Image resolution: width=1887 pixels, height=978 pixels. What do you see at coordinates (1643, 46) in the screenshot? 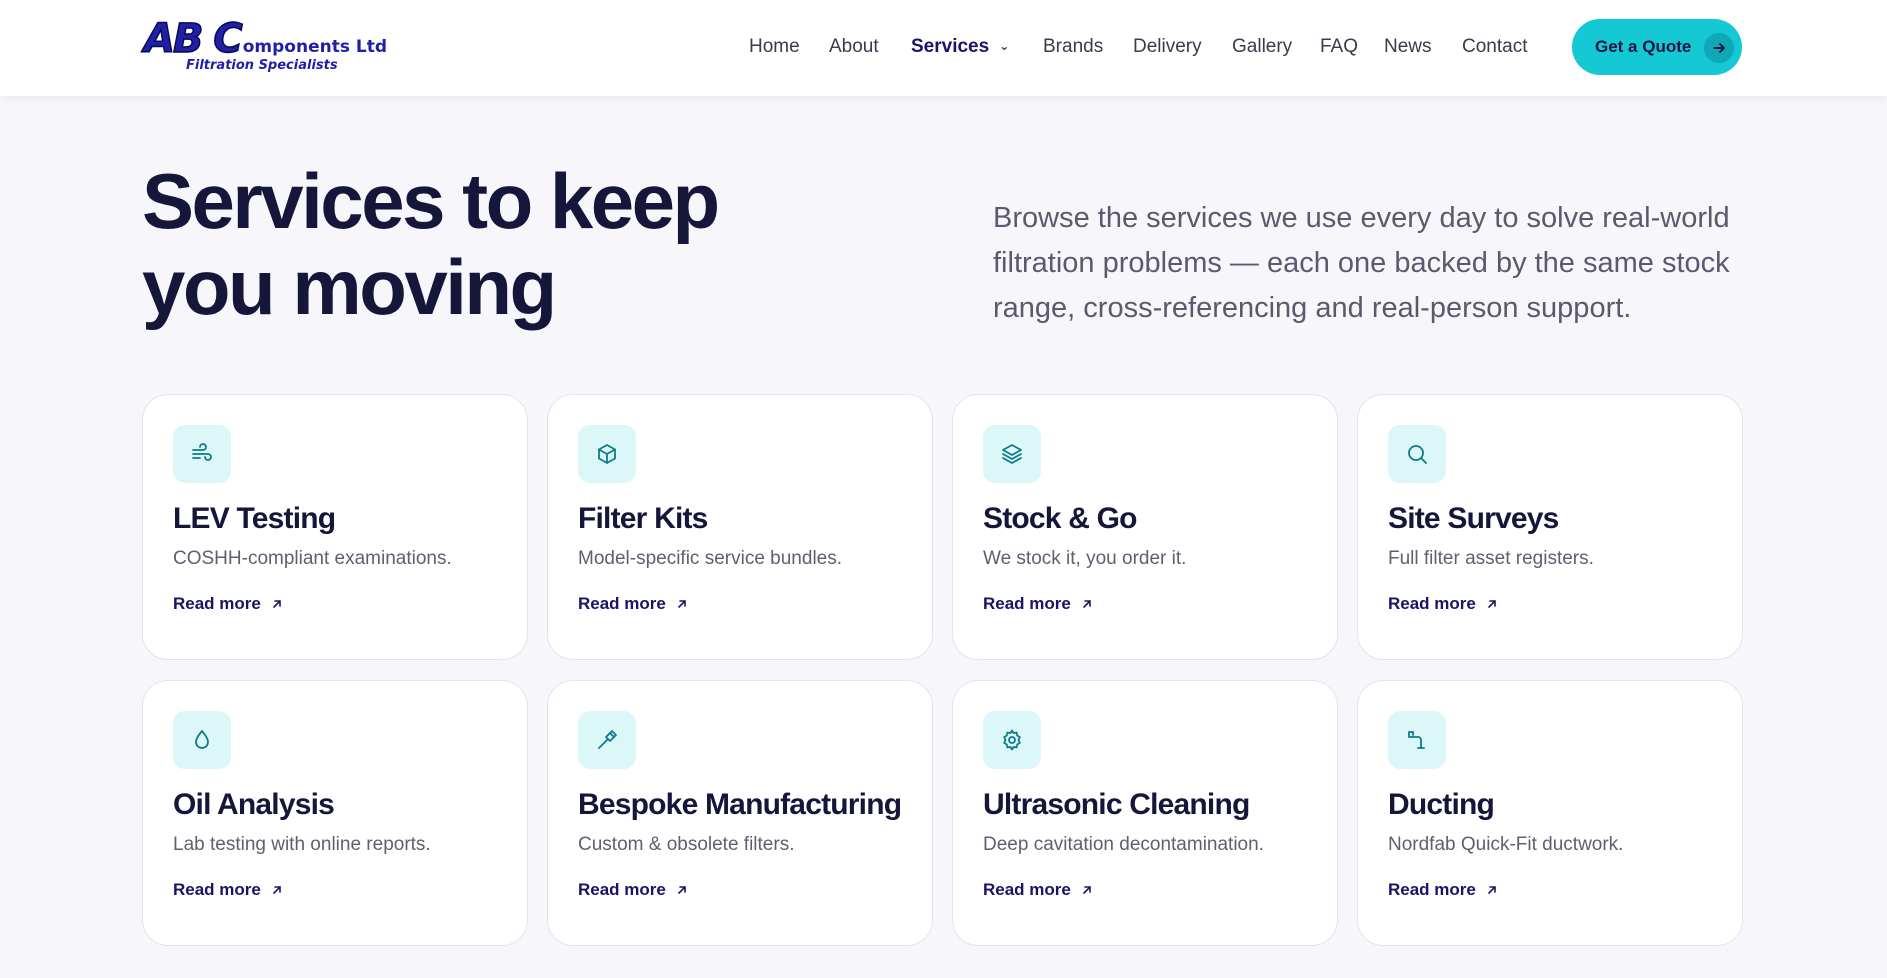
I see `get-a-quote-label: Get a Quote` at bounding box center [1643, 46].